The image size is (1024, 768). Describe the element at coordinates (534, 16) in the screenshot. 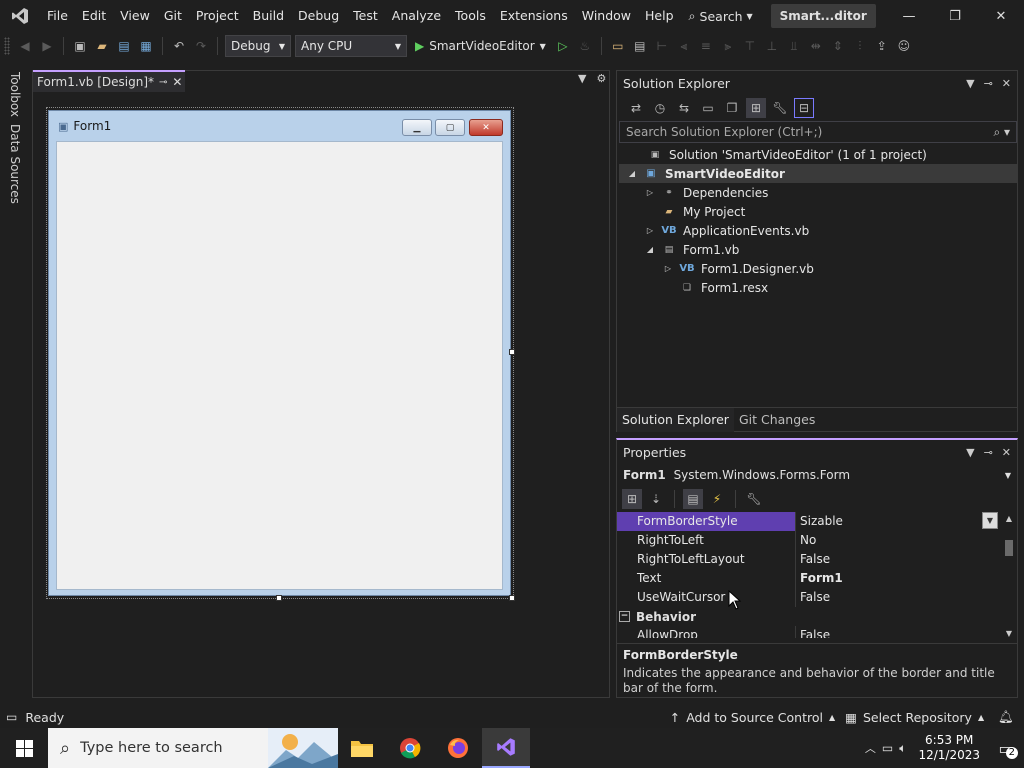

I see `menu-extensions: Extensions` at that location.